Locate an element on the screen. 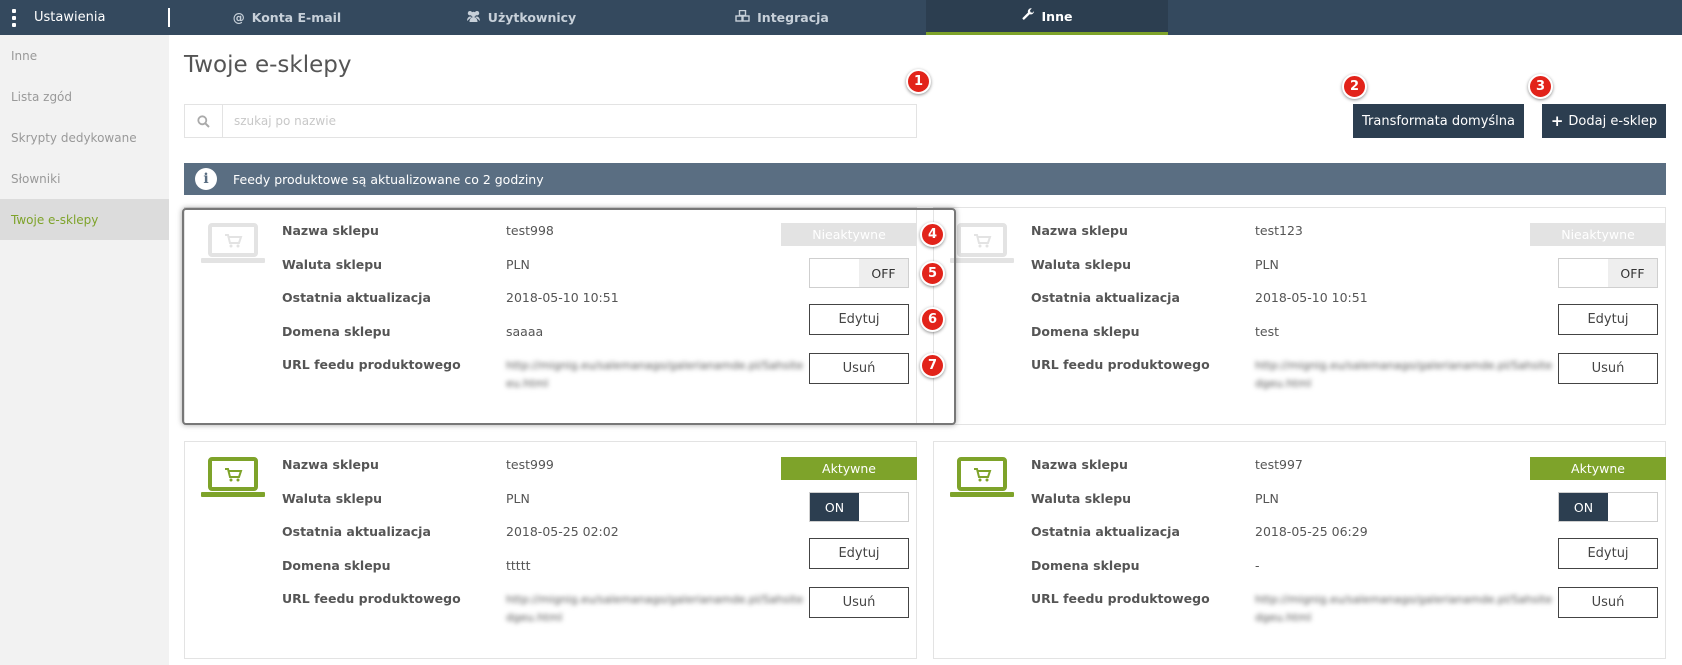 This screenshot has height=665, width=1682. default-transform-button: Transformata domyślna is located at coordinates (1438, 121).